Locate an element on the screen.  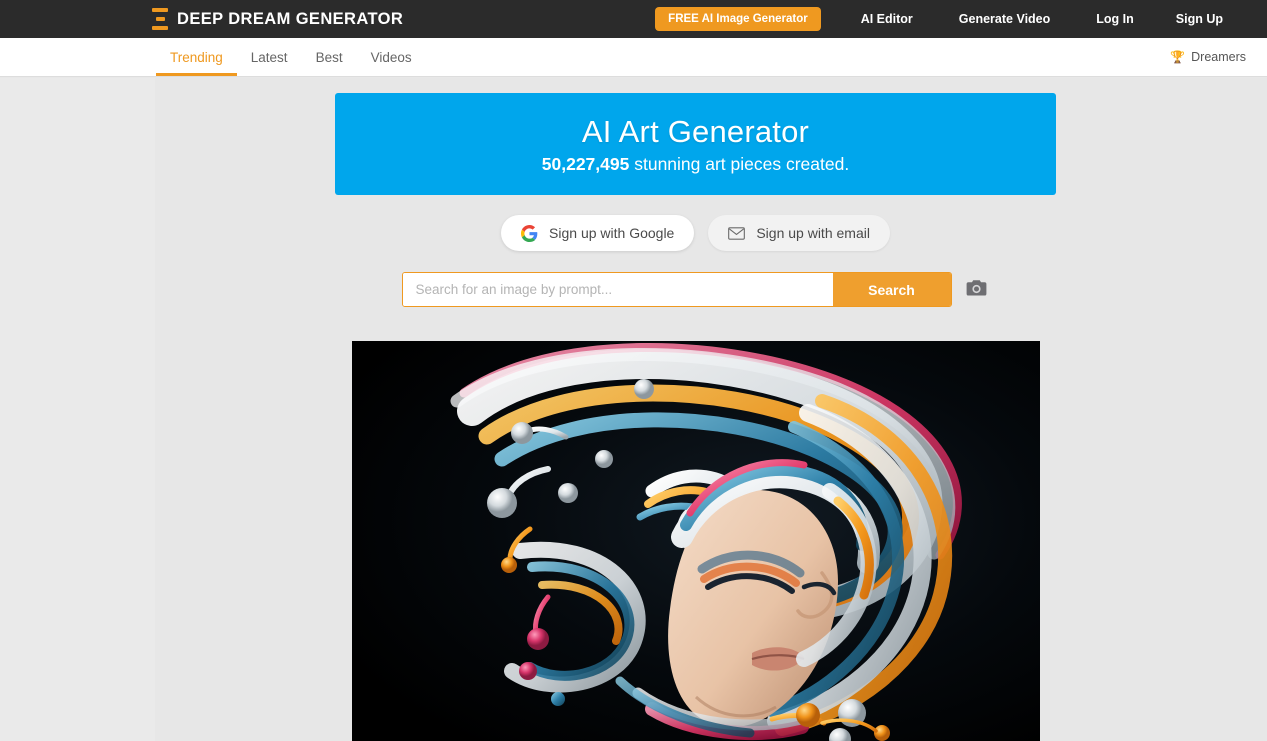
search-input is located at coordinates (617, 289).